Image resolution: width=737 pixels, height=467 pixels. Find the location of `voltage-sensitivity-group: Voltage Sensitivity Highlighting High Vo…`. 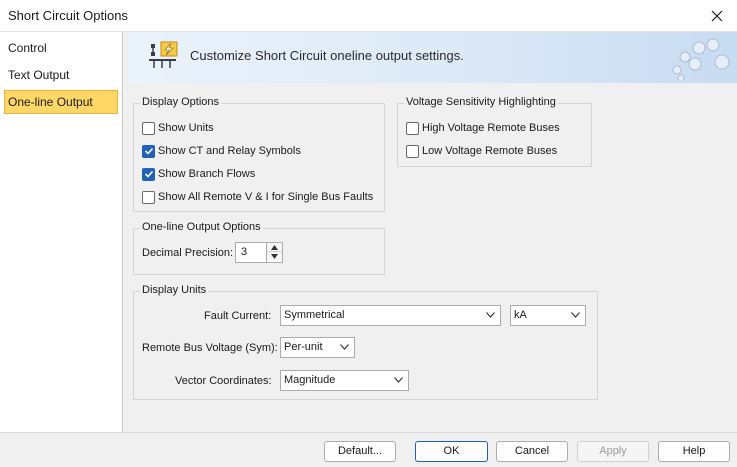

voltage-sensitivity-group: Voltage Sensitivity Highlighting High Vo… is located at coordinates (494, 131).